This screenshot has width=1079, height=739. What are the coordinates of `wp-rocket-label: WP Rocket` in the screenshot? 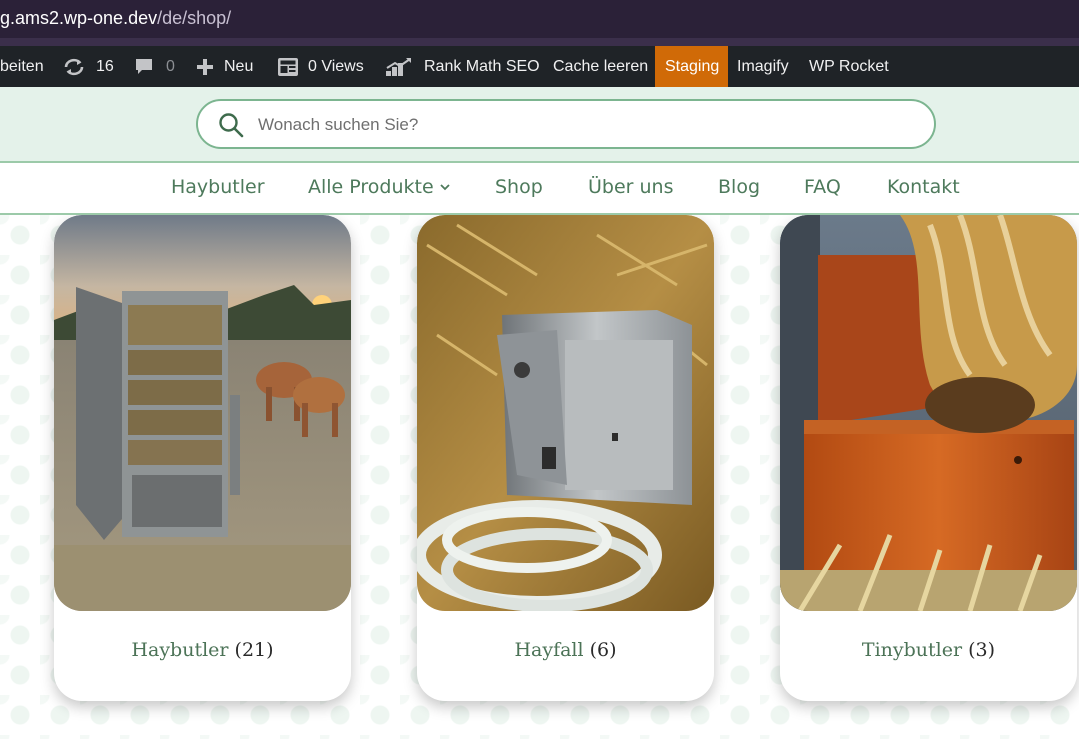 It's located at (849, 66).